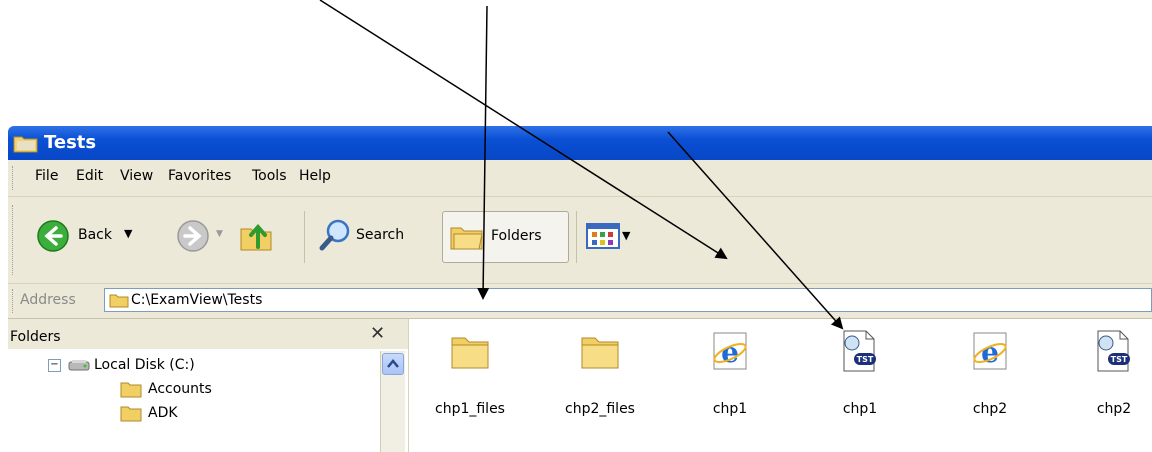  What do you see at coordinates (197, 300) in the screenshot?
I see `address-value: C:\ExamView\Tests` at bounding box center [197, 300].